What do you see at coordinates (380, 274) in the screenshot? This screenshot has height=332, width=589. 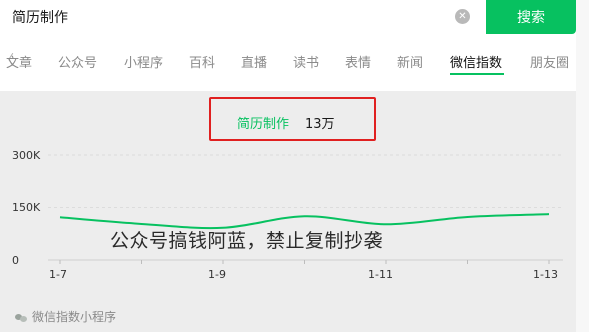 I see `x-tick-label: 1-11` at bounding box center [380, 274].